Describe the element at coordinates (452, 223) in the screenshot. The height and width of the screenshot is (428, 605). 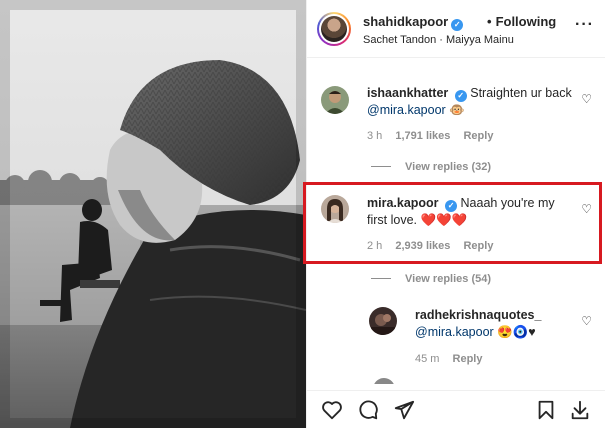
I see `highlight-box` at that location.